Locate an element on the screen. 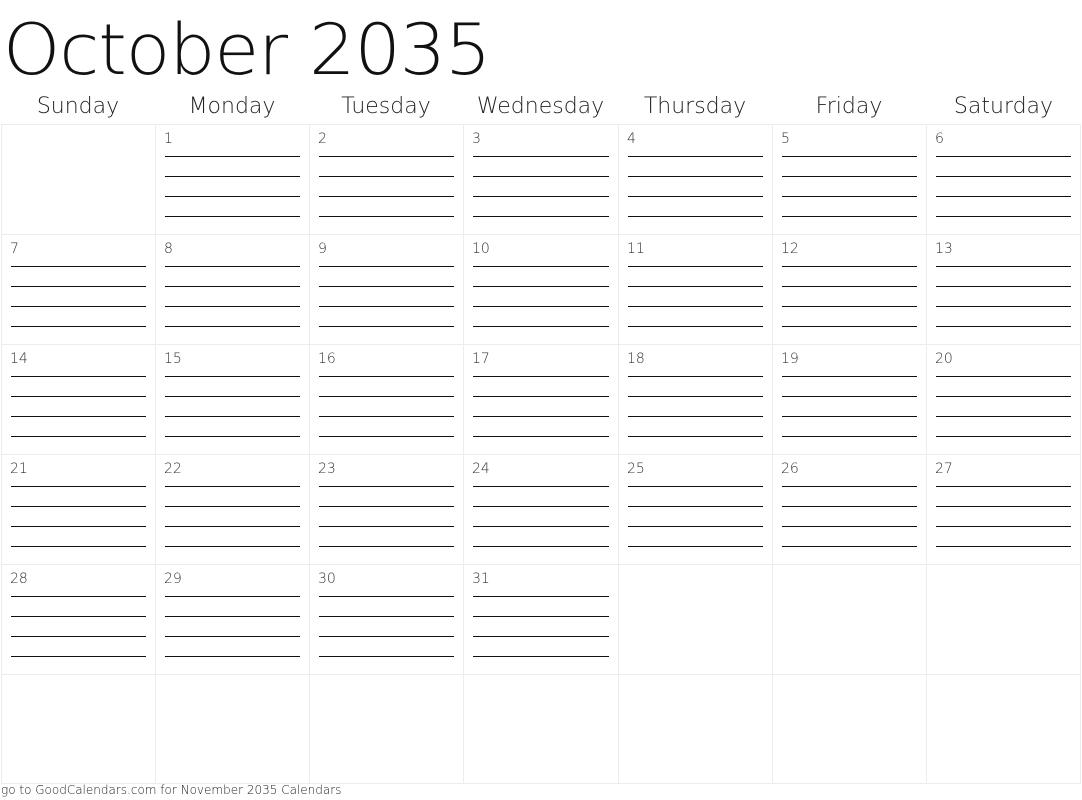 Image resolution: width=1082 pixels, height=800 pixels. calendar-title: October 2035 is located at coordinates (247, 50).